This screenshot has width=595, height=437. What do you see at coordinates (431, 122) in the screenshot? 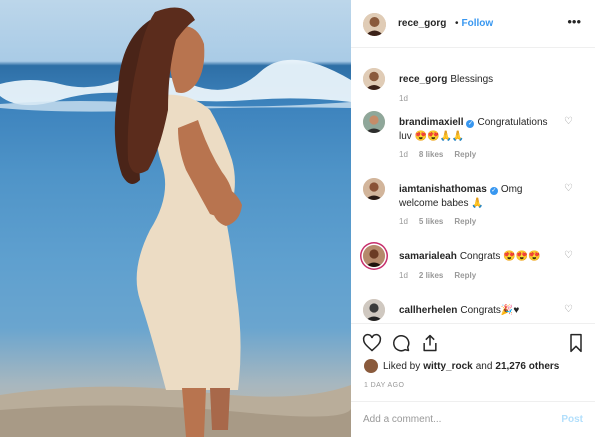
I see `comment-username: brandimaxiell` at bounding box center [431, 122].